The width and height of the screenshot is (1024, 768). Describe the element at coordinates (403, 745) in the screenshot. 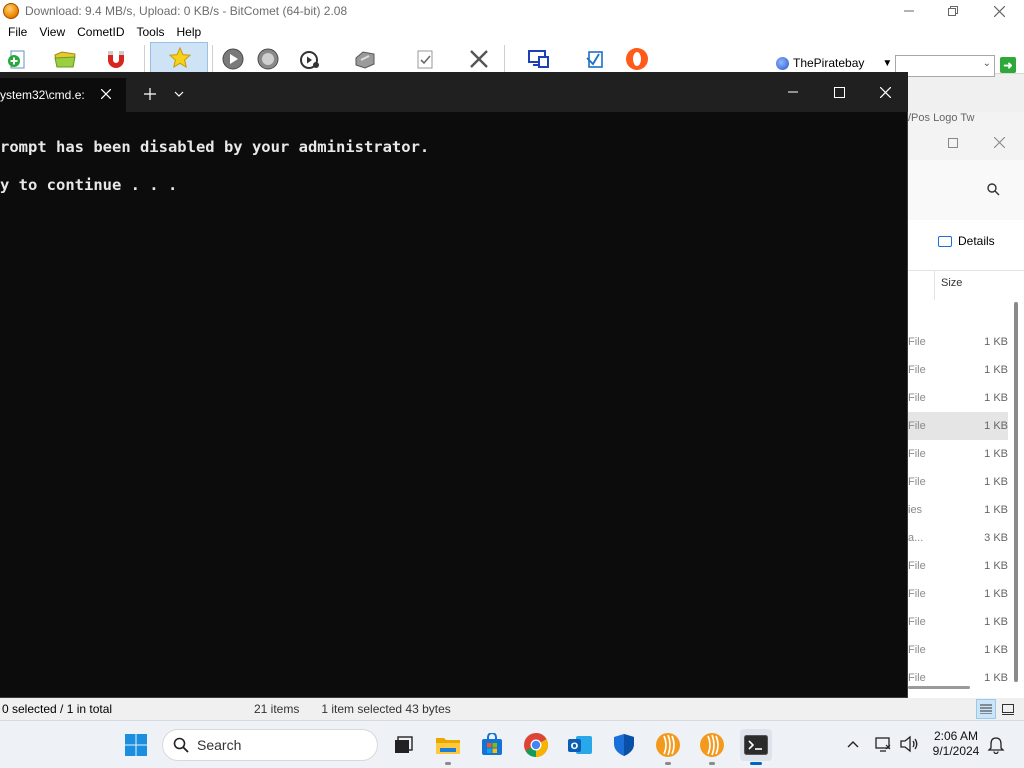

I see `task-view-button` at that location.